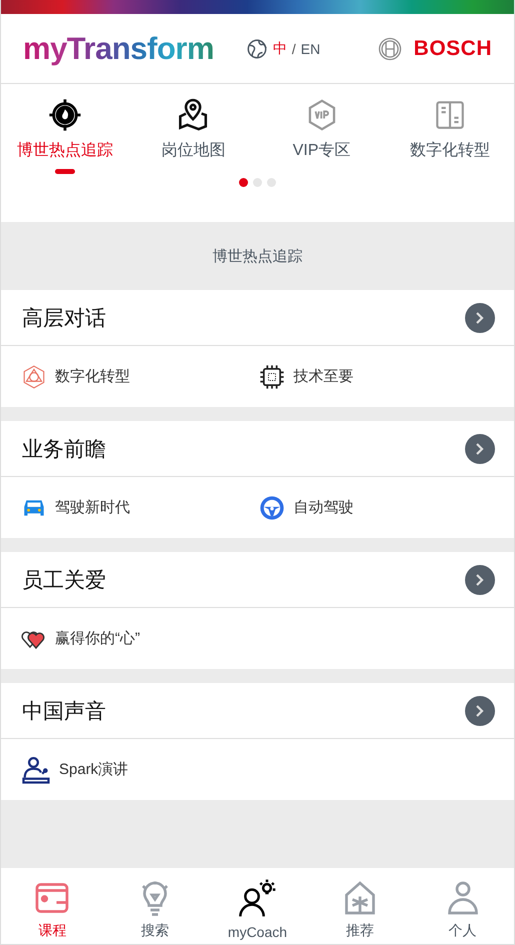  Describe the element at coordinates (257, 49) in the screenshot. I see `globe-icon` at that location.